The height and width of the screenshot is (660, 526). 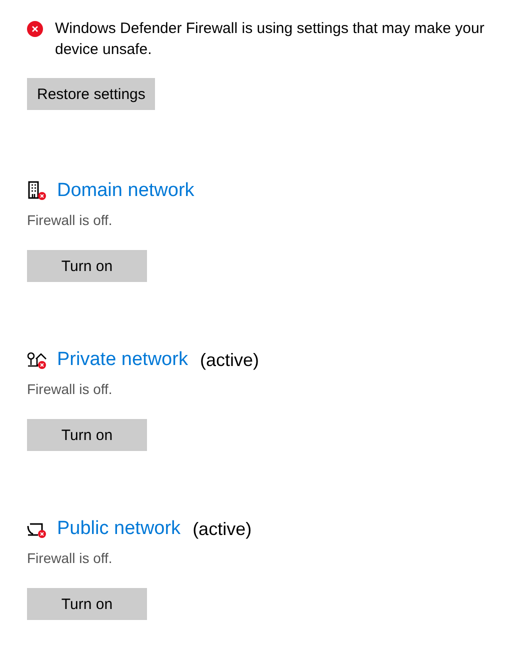 I want to click on network-link: Public network, so click(x=119, y=529).